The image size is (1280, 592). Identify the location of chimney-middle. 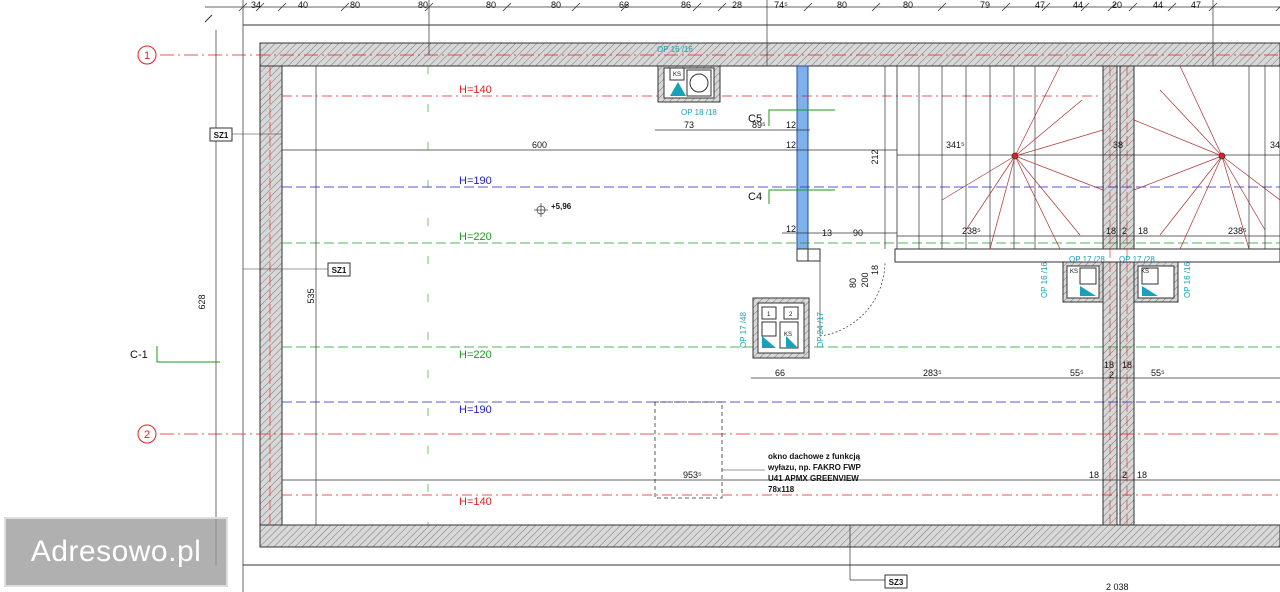
(781, 328).